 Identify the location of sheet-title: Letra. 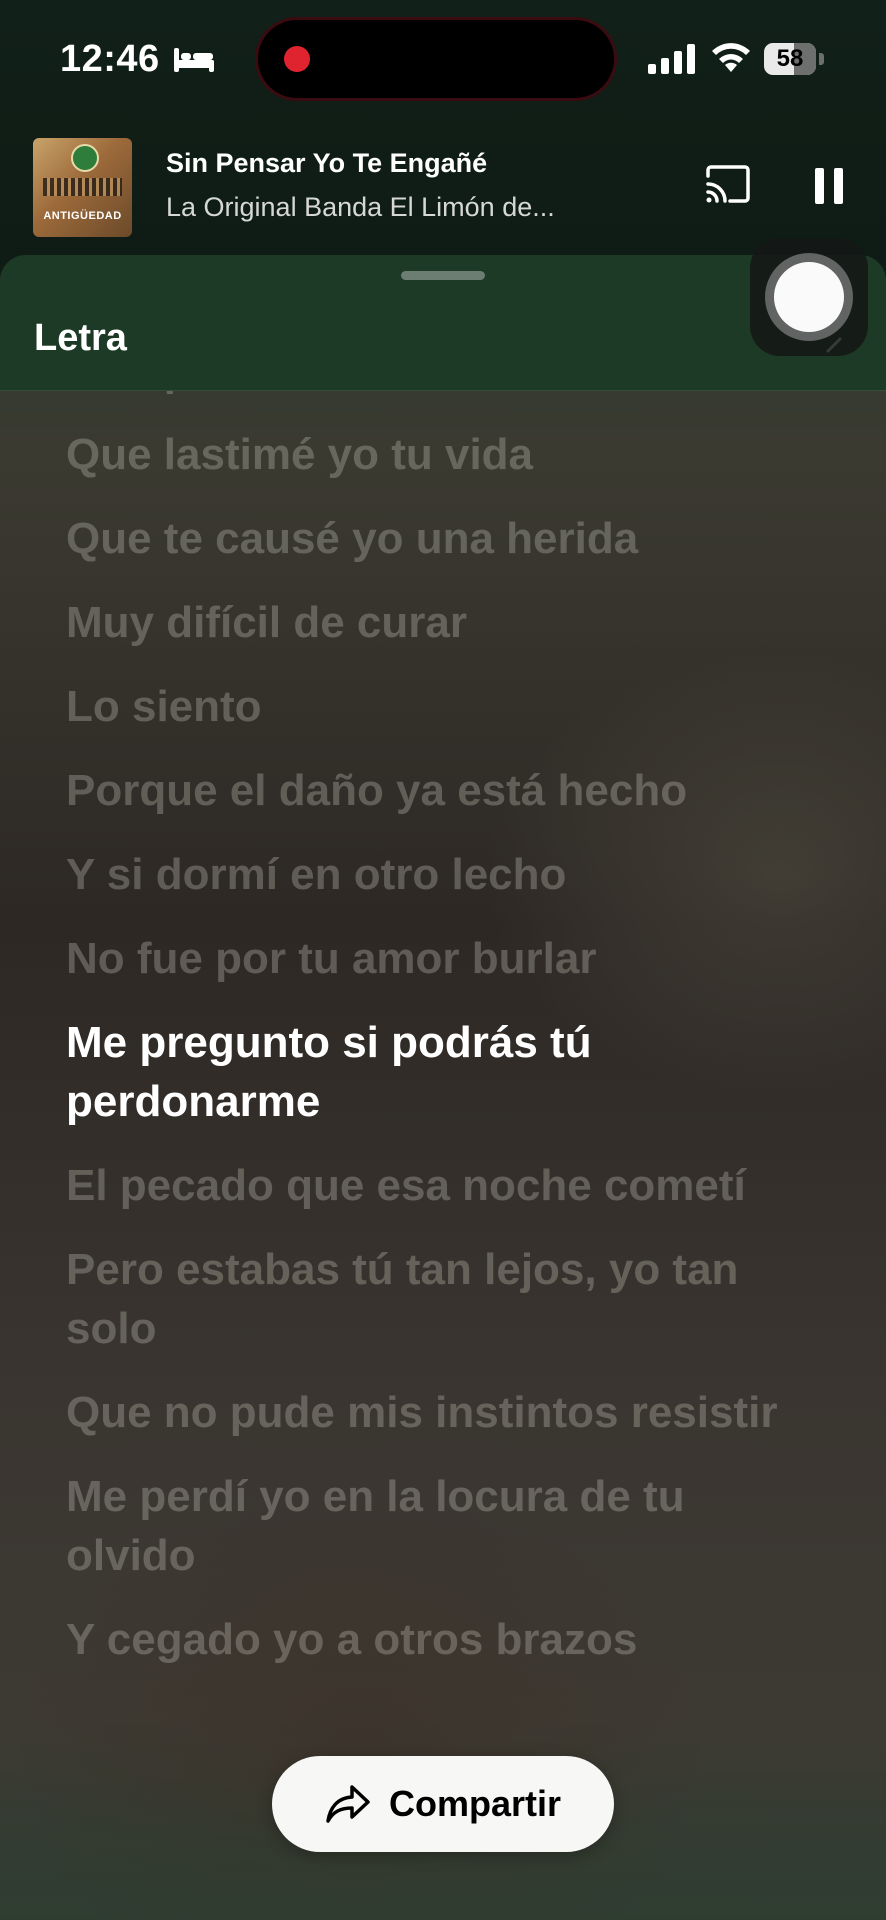
(80, 338).